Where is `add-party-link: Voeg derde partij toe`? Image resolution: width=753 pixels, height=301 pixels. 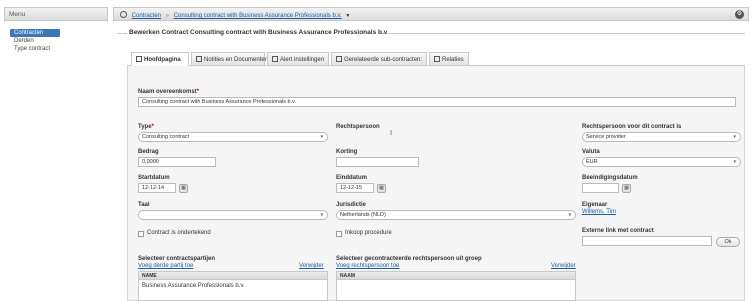
add-party-link: Voeg derde partij toe is located at coordinates (165, 266).